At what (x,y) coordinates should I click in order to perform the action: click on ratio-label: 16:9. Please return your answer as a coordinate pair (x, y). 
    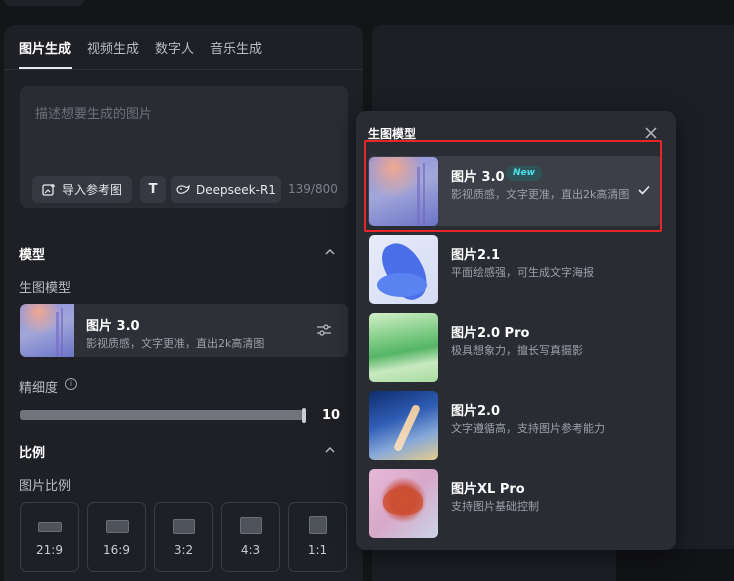
    Looking at the image, I should click on (116, 550).